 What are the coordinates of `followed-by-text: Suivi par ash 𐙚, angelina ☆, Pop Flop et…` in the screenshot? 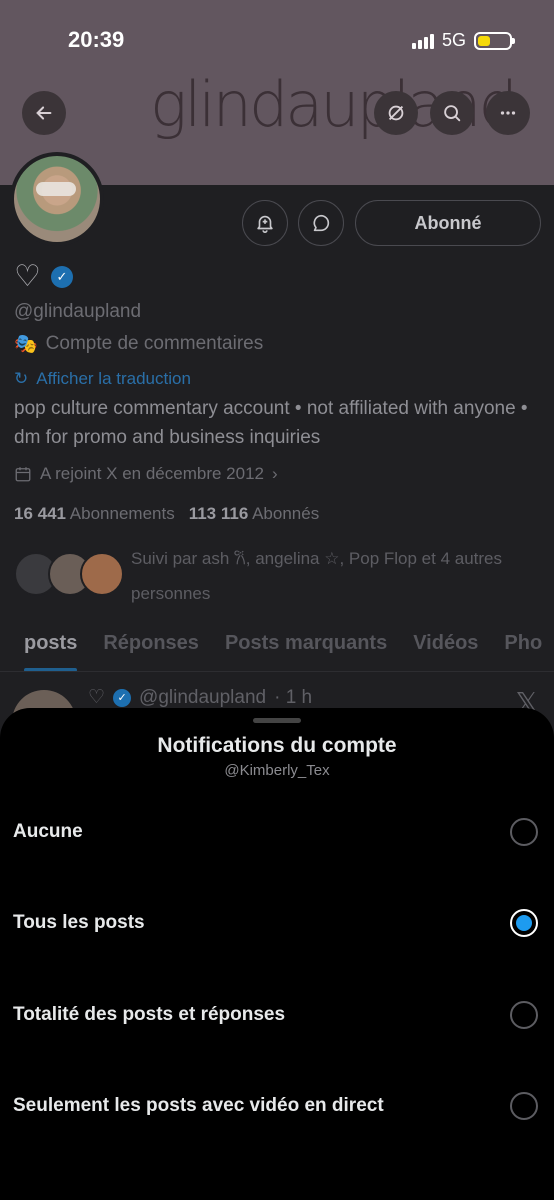 It's located at (331, 576).